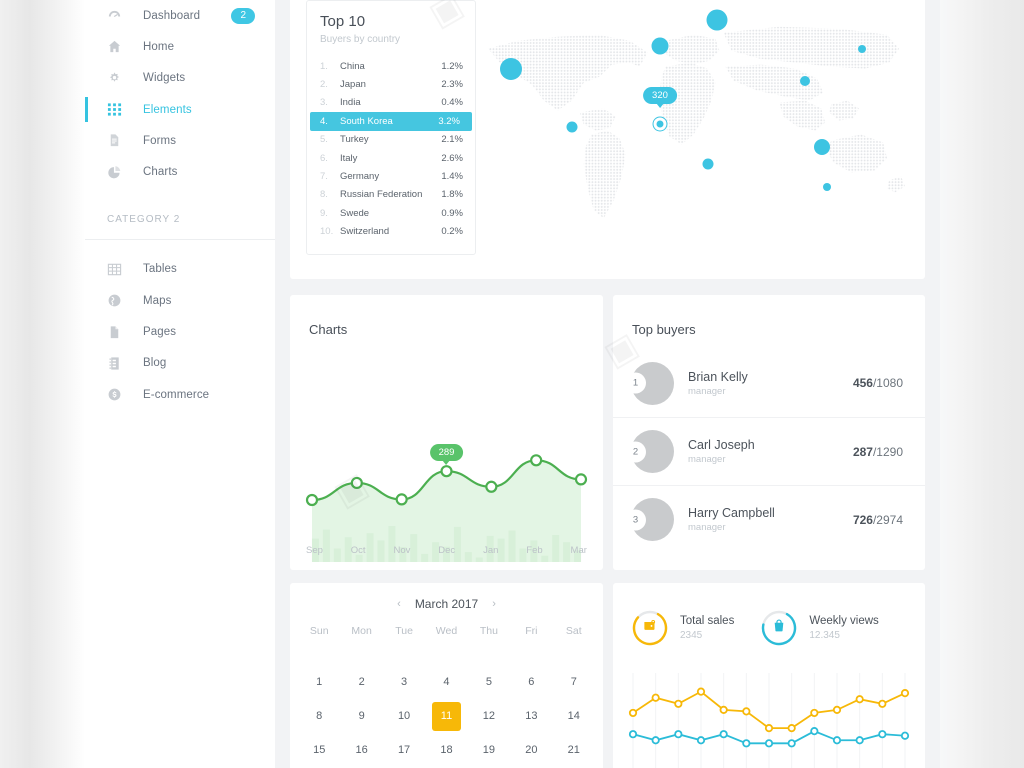 The width and height of the screenshot is (1024, 768). I want to click on sidebar-item-elements: Elements, so click(180, 109).